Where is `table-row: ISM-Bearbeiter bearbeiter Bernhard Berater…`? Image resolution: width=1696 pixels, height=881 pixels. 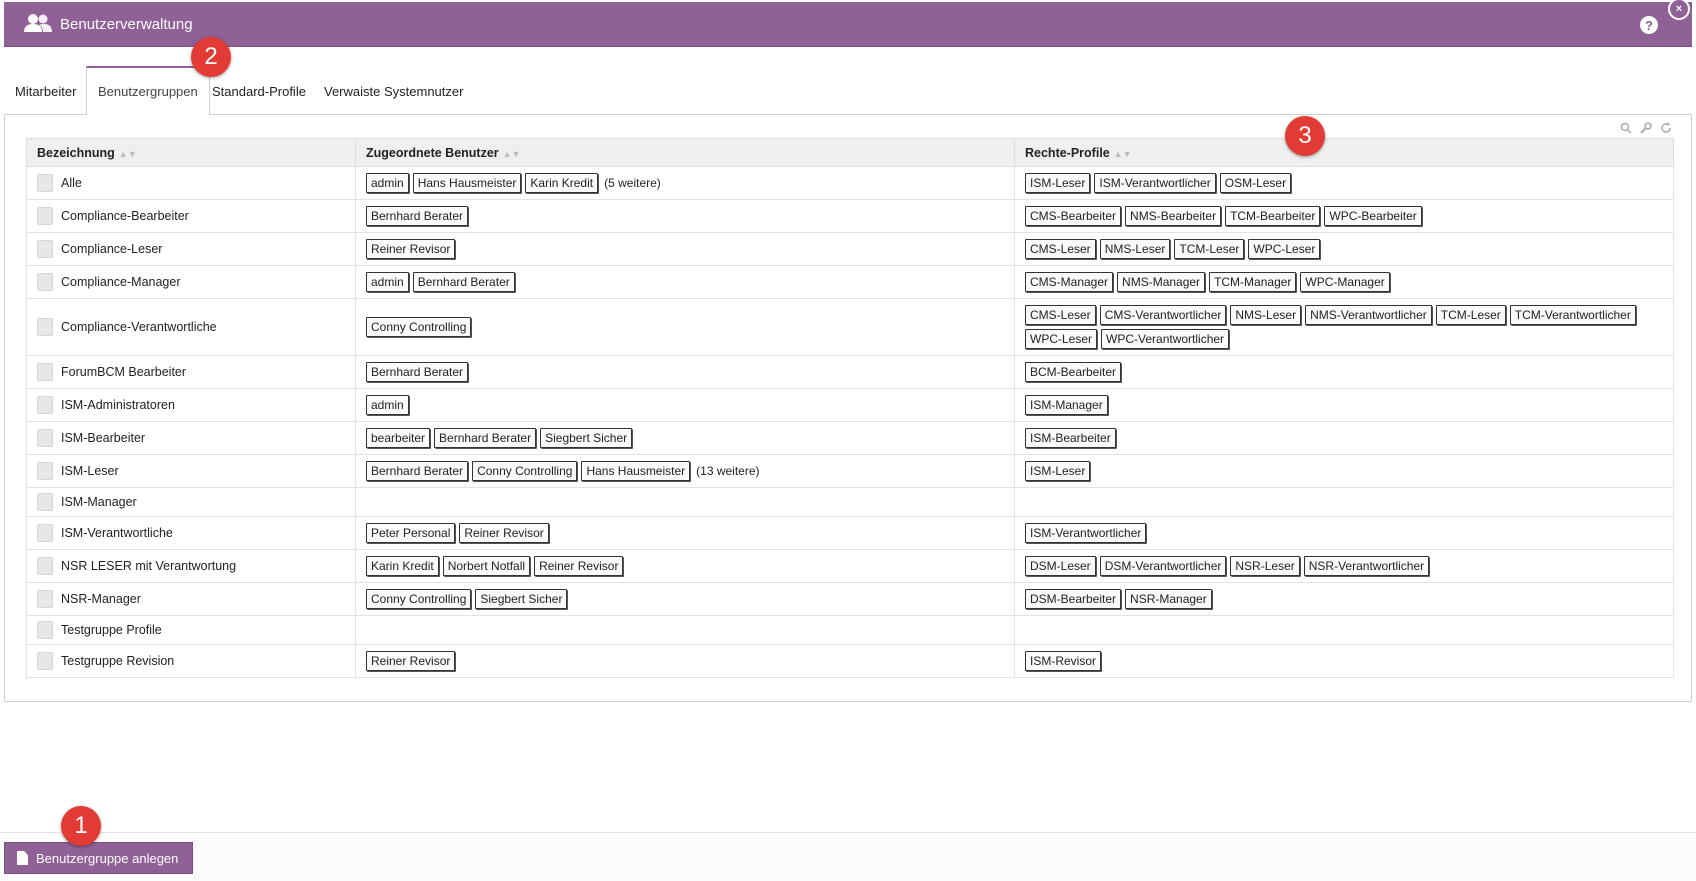
table-row: ISM-Bearbeiter bearbeiter Bernhard Berater… is located at coordinates (850, 438).